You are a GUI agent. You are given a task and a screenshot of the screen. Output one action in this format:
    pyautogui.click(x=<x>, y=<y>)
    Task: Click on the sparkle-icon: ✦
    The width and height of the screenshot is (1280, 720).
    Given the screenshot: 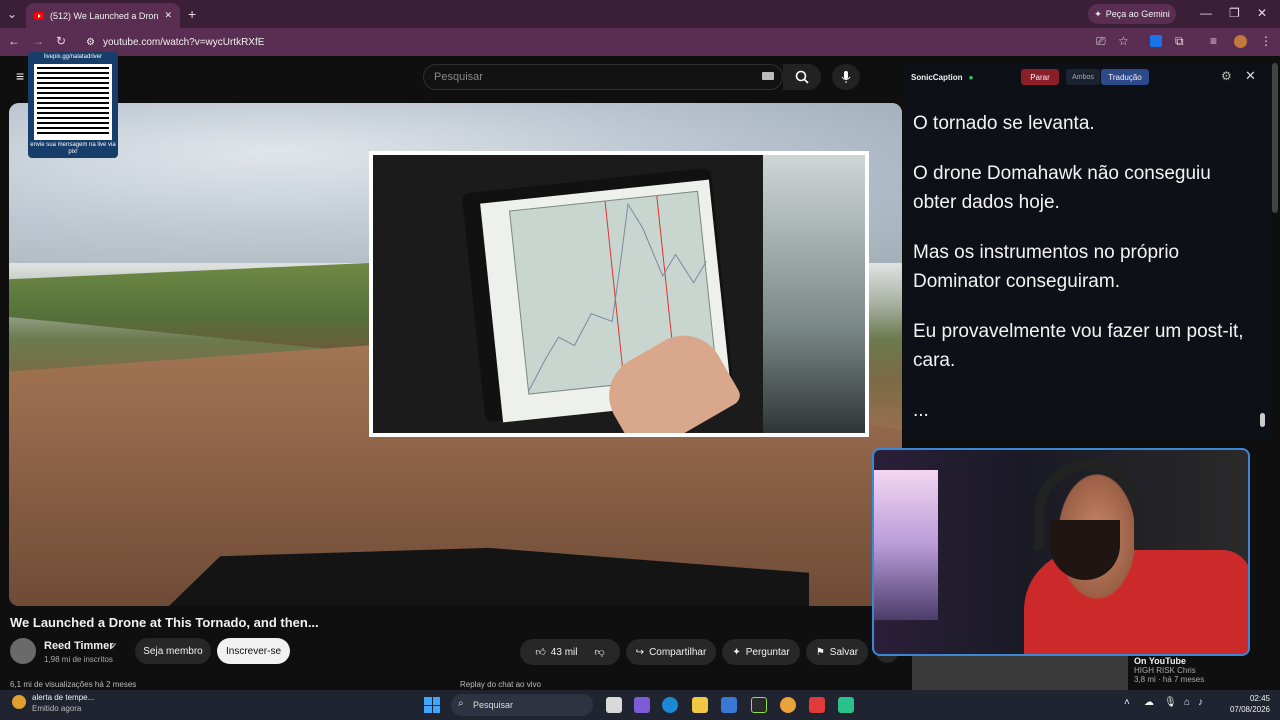 What is the action you would take?
    pyautogui.click(x=736, y=652)
    